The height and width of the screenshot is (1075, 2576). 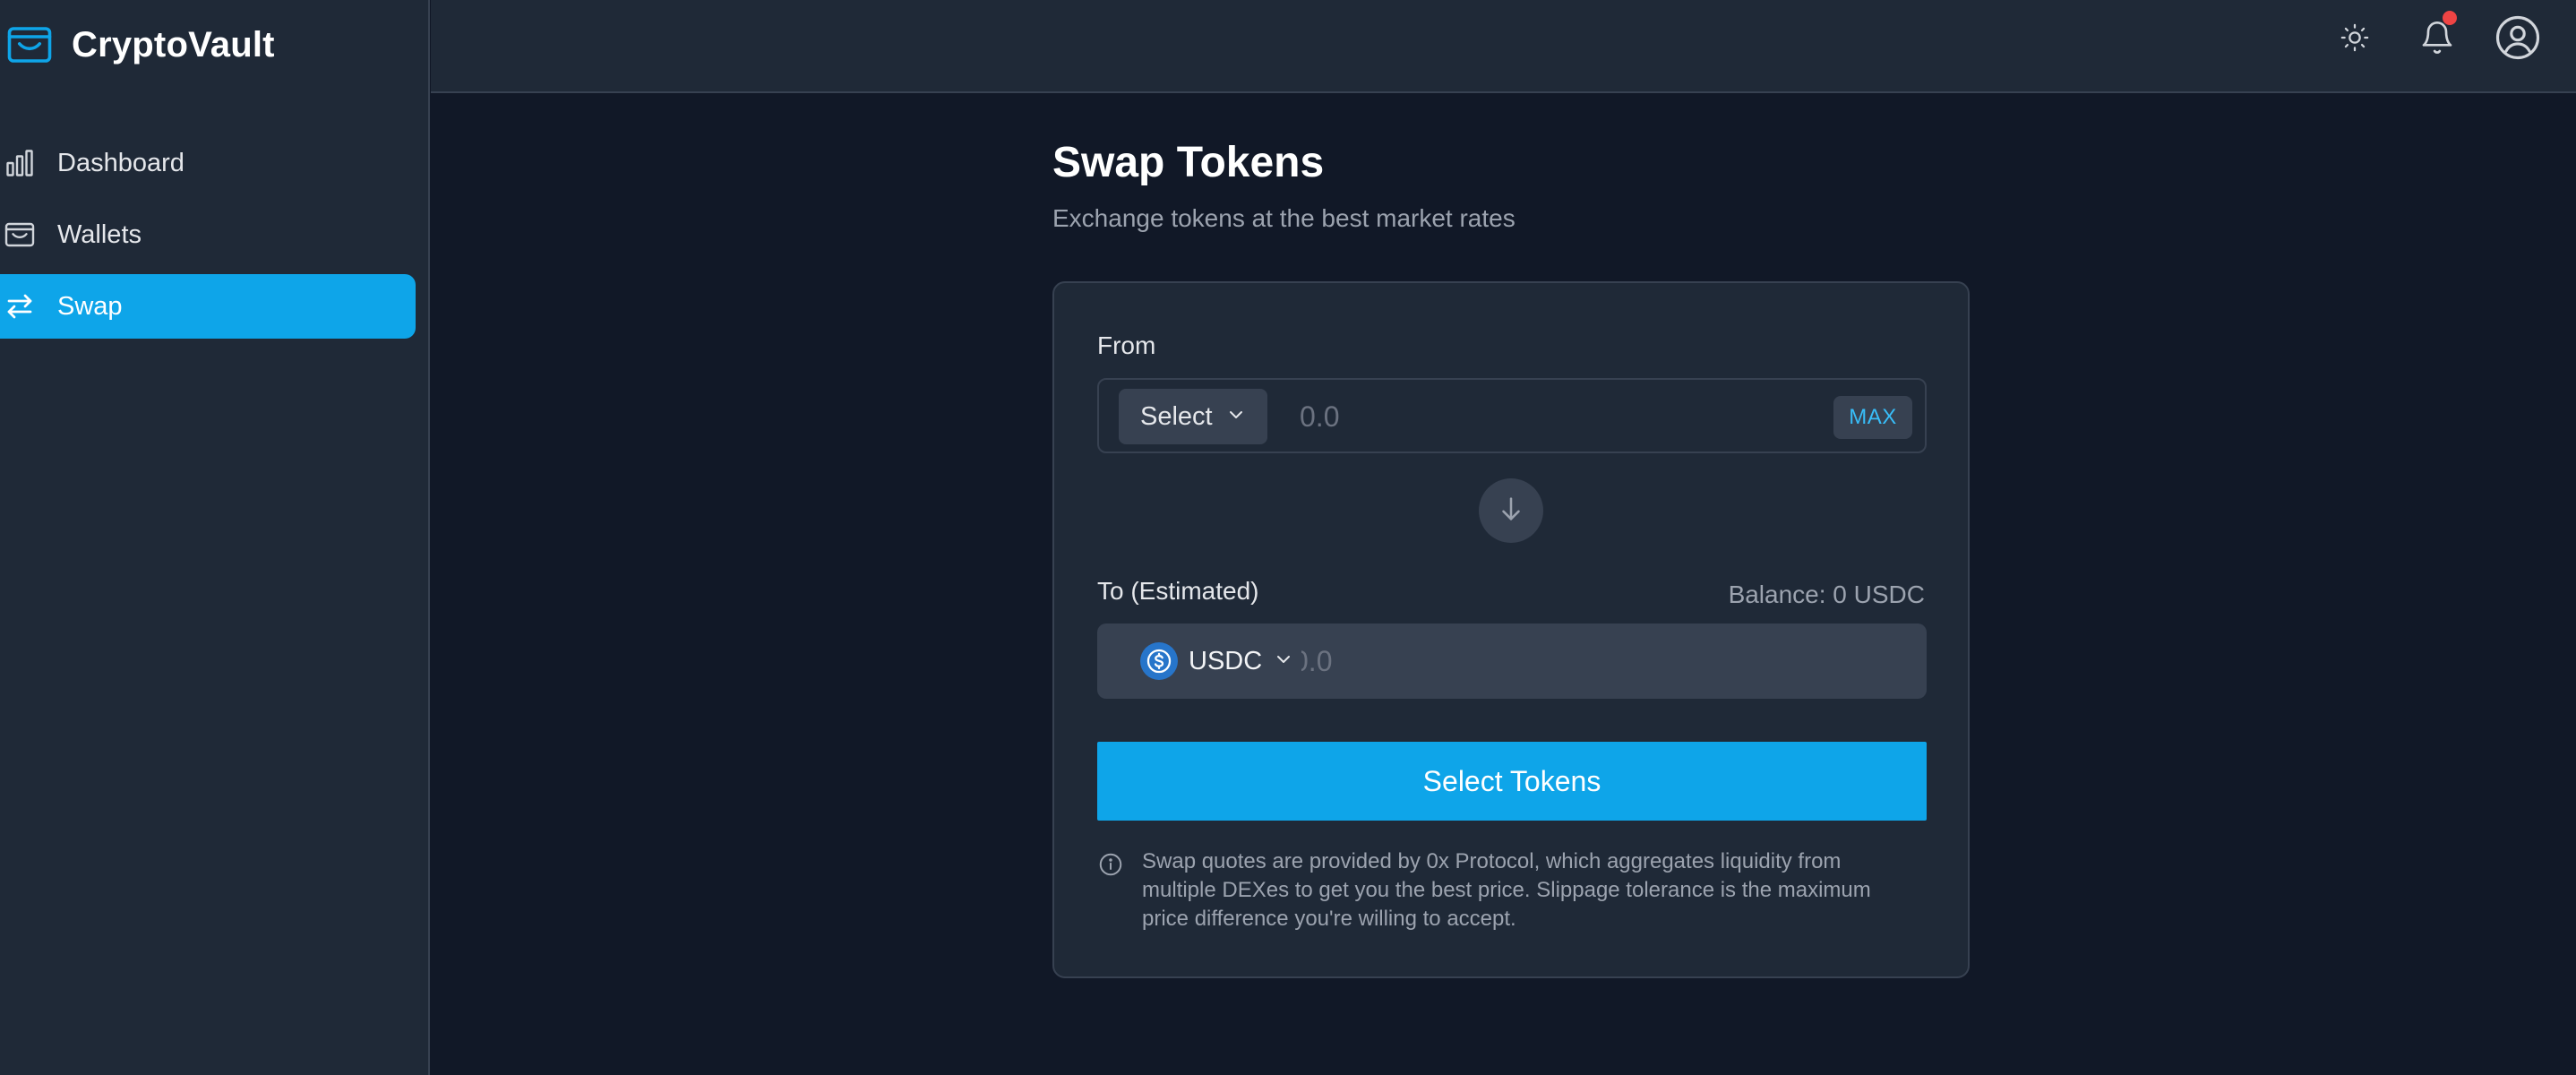 I want to click on select-tokens-button: Select Tokens, so click(x=1512, y=782).